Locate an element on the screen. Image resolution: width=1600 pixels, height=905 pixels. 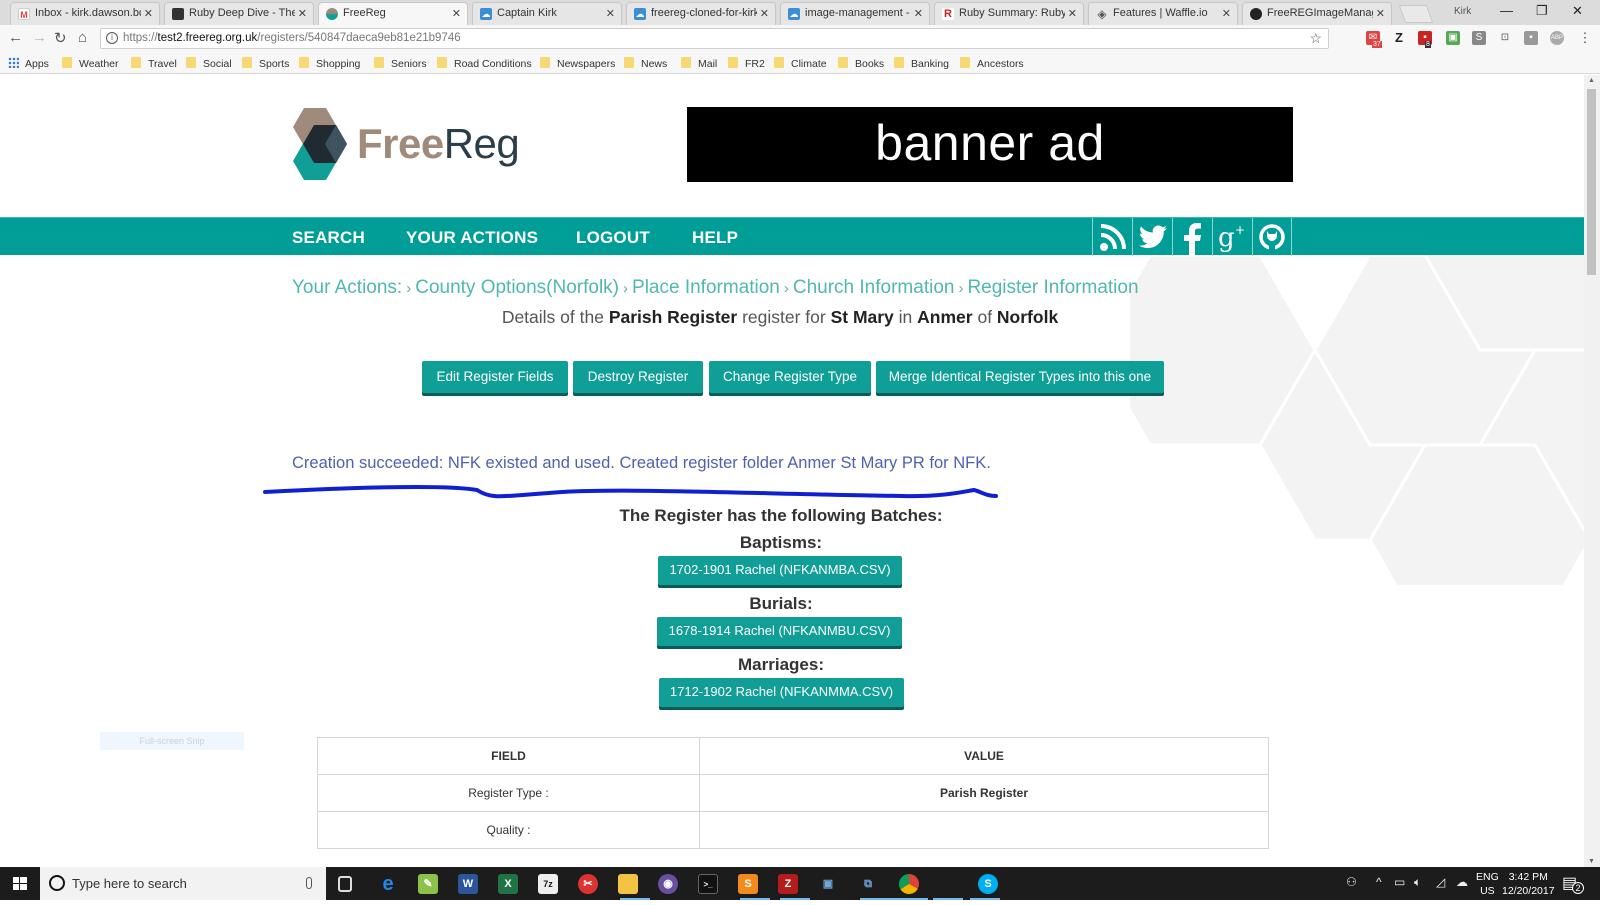
breadcrumb-root: Your Actions: is located at coordinates (347, 287).